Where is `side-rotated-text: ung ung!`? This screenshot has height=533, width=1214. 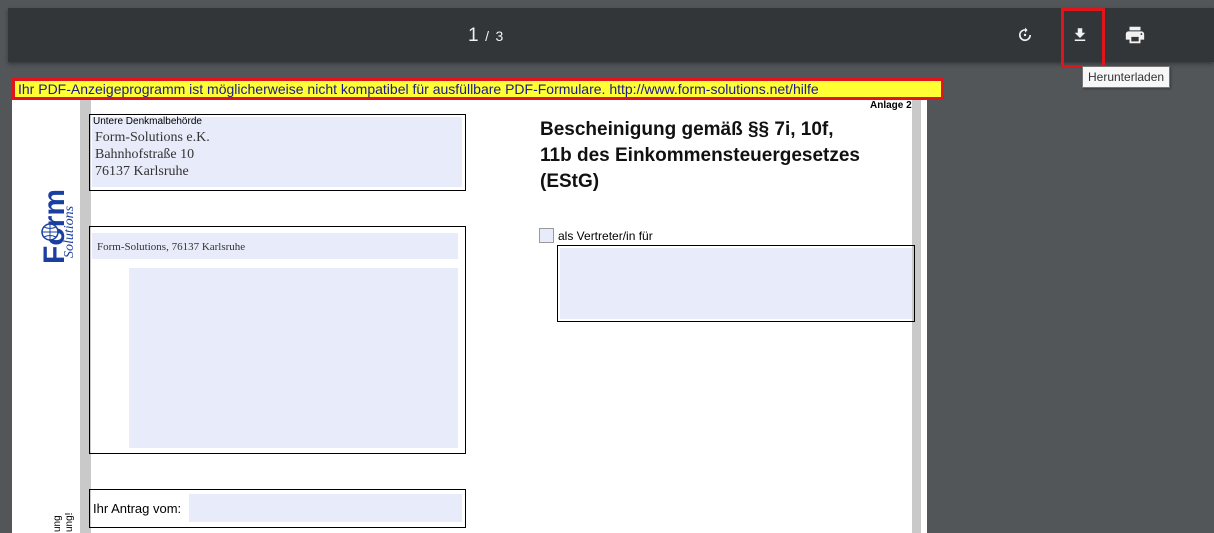 side-rotated-text: ung ung! is located at coordinates (67, 522).